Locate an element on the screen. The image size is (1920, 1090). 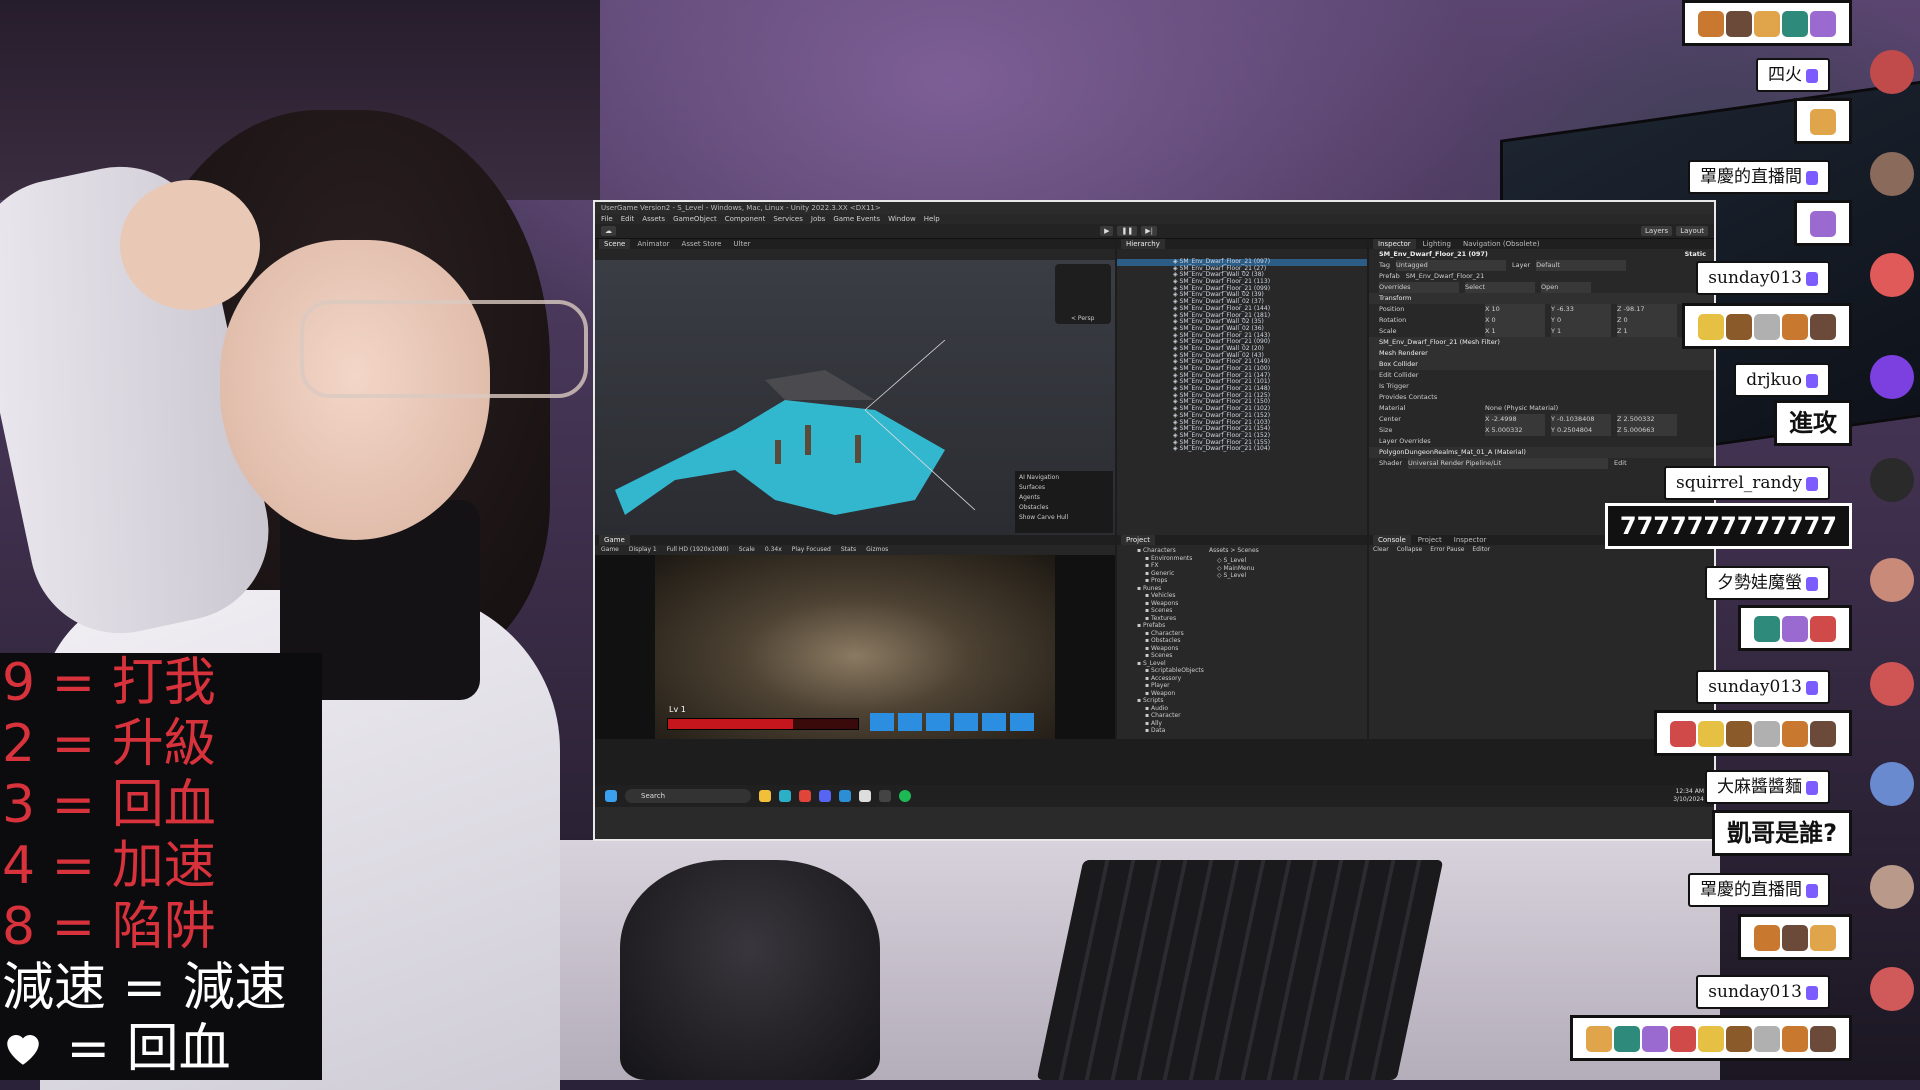
gizmos-button: Gizmos is located at coordinates (877, 550).